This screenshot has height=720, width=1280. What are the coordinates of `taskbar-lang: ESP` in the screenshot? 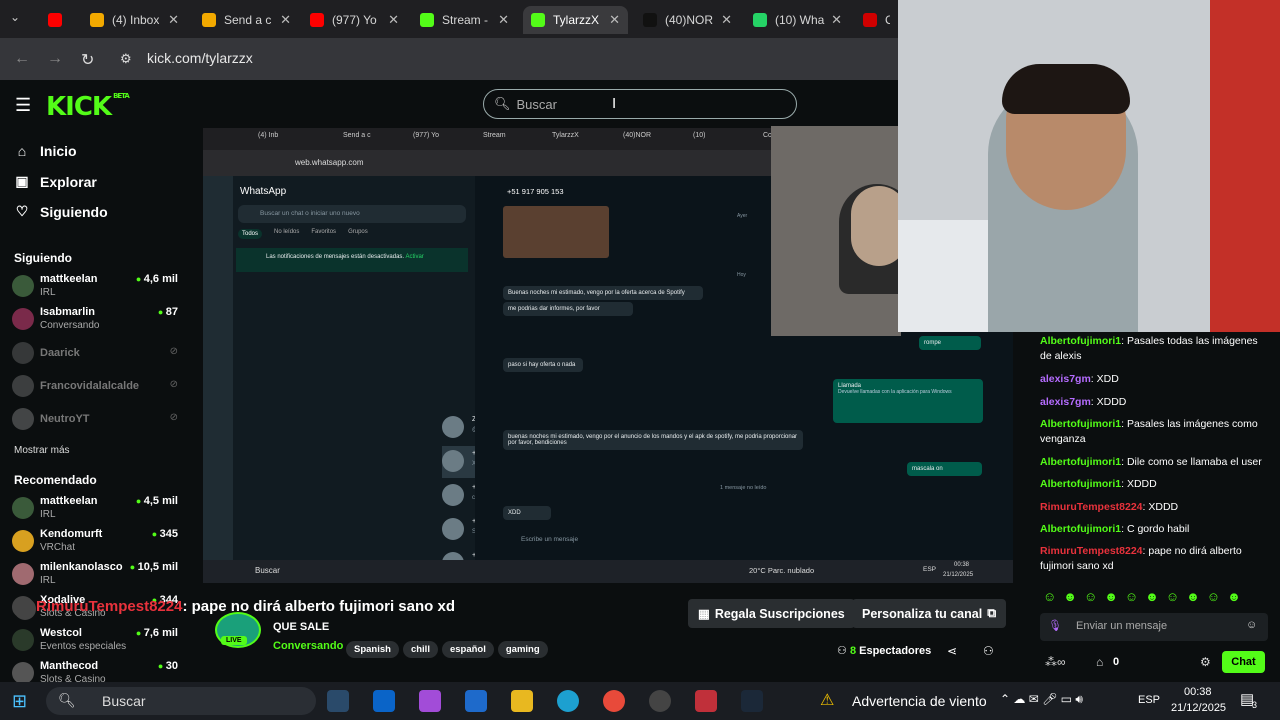 It's located at (1149, 700).